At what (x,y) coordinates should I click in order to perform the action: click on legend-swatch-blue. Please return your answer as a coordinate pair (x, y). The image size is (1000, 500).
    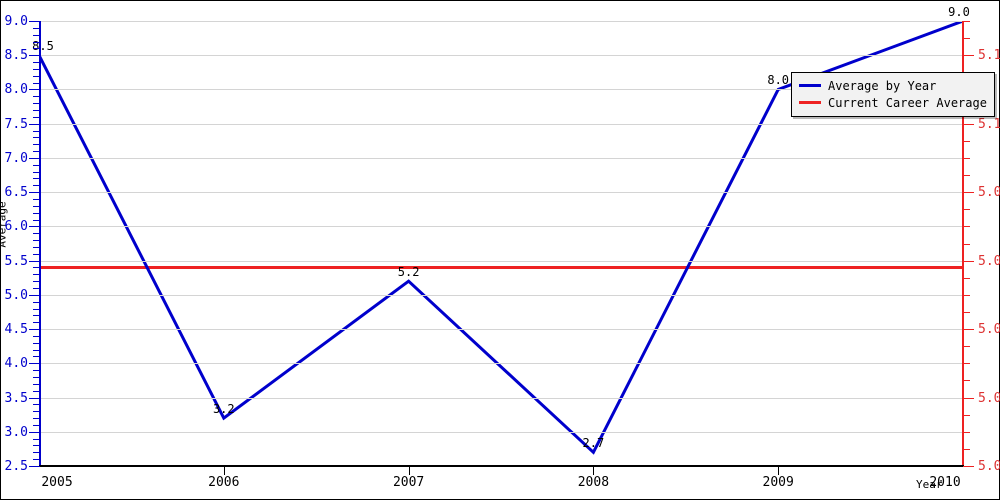
    Looking at the image, I should click on (810, 85).